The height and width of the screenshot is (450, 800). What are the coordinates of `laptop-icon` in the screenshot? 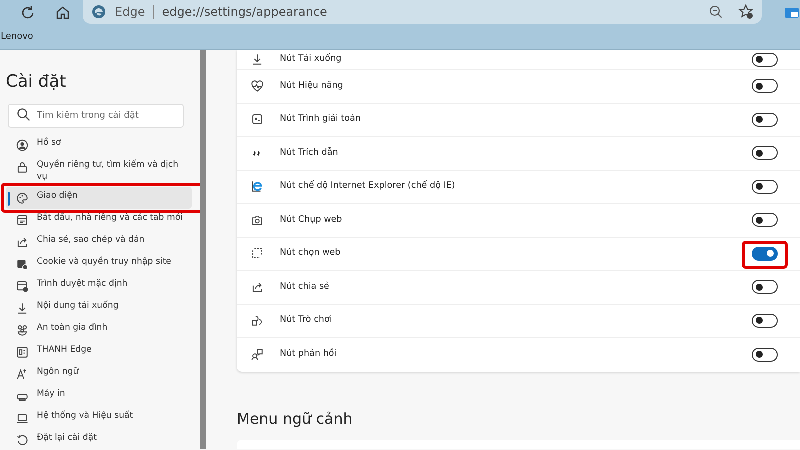 It's located at (22, 418).